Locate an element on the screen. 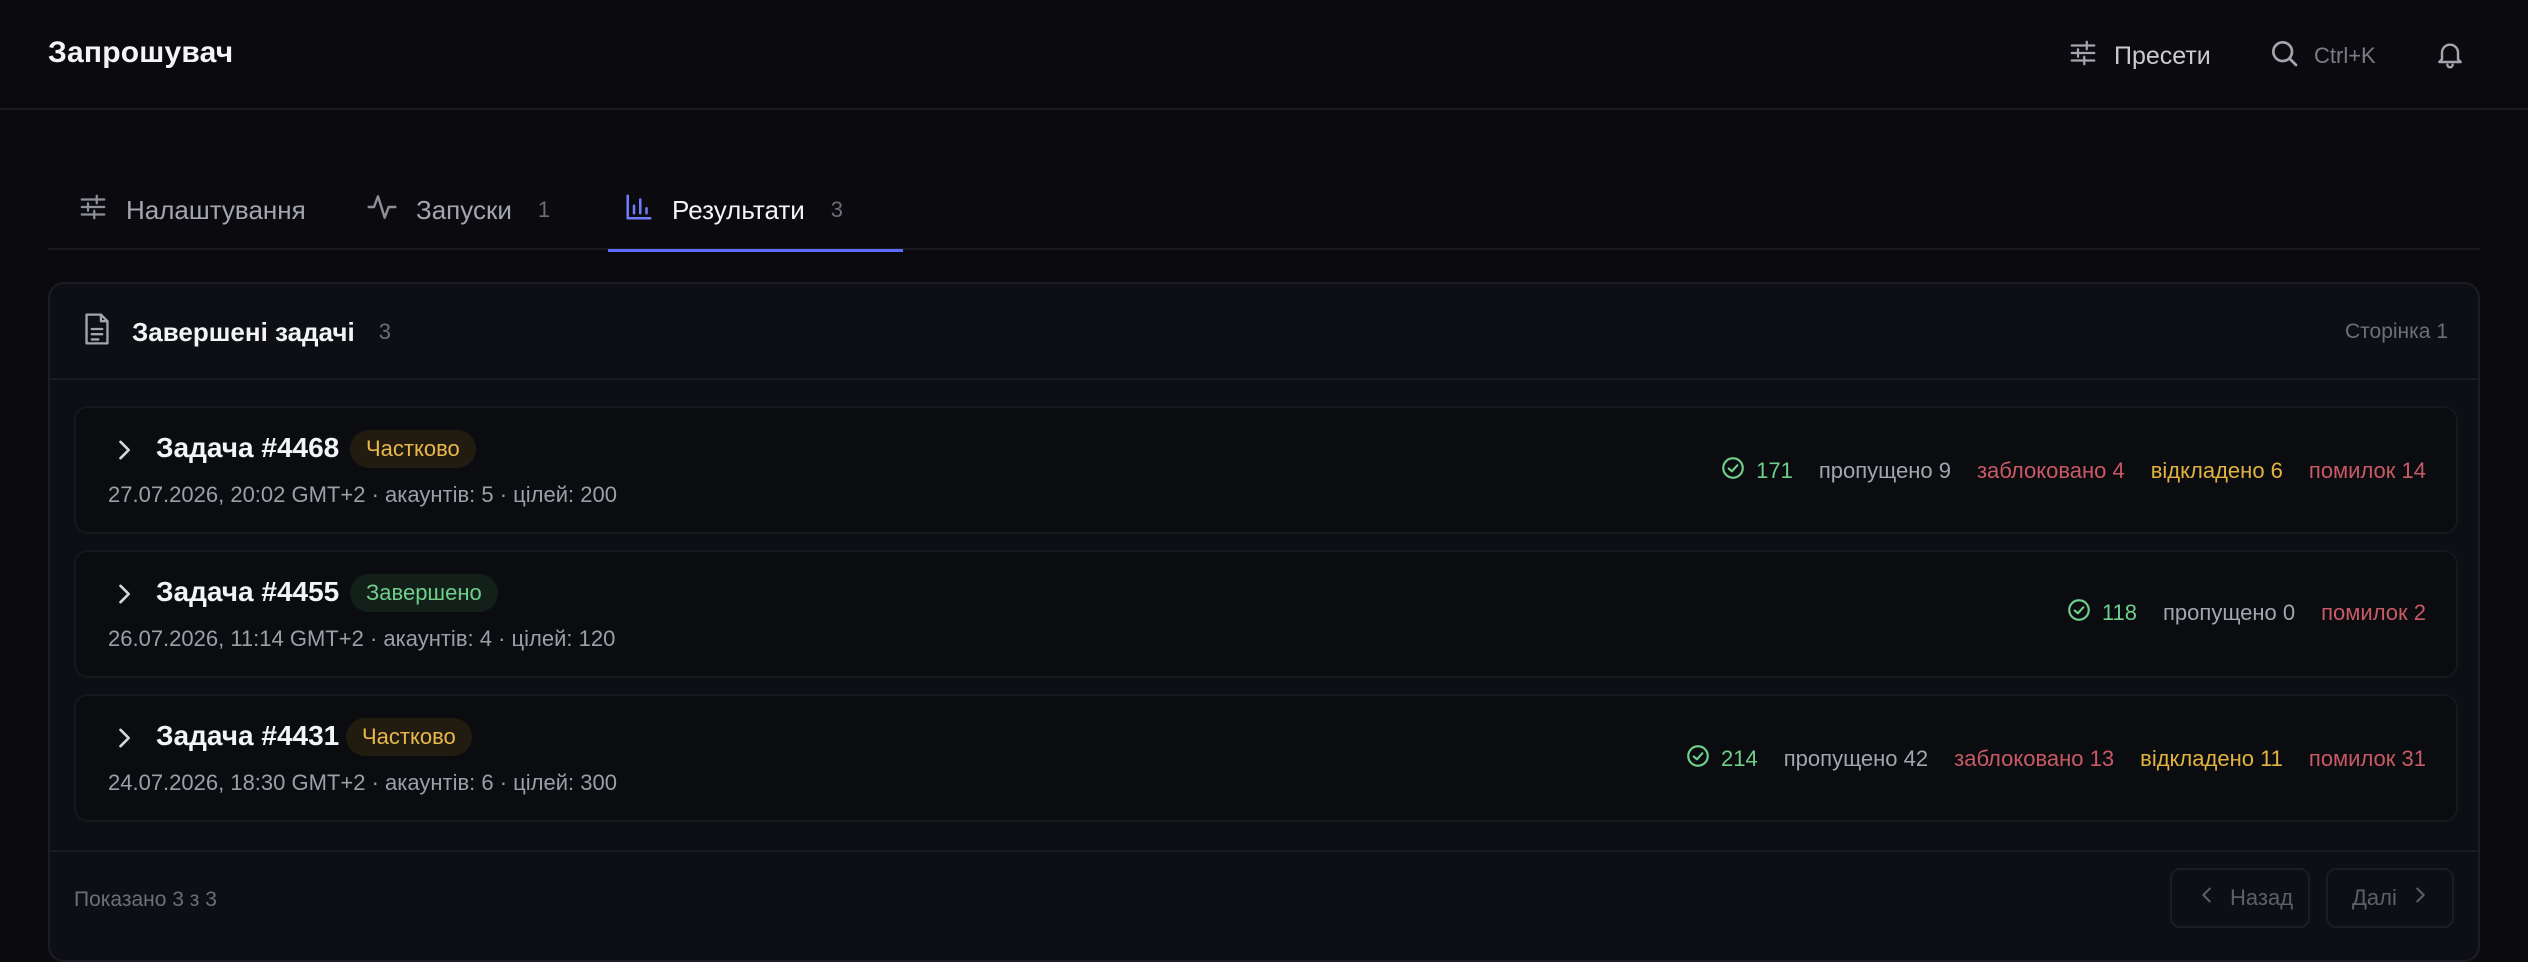 This screenshot has height=962, width=2528. tab-label: Результати is located at coordinates (738, 209).